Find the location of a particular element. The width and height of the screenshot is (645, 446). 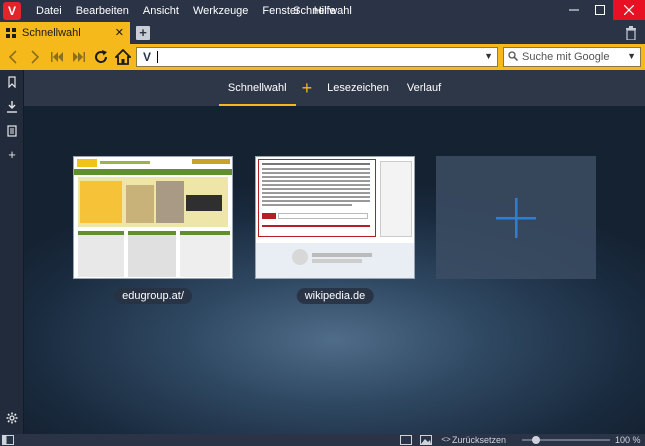

tiling-icon is located at coordinates (406, 440).